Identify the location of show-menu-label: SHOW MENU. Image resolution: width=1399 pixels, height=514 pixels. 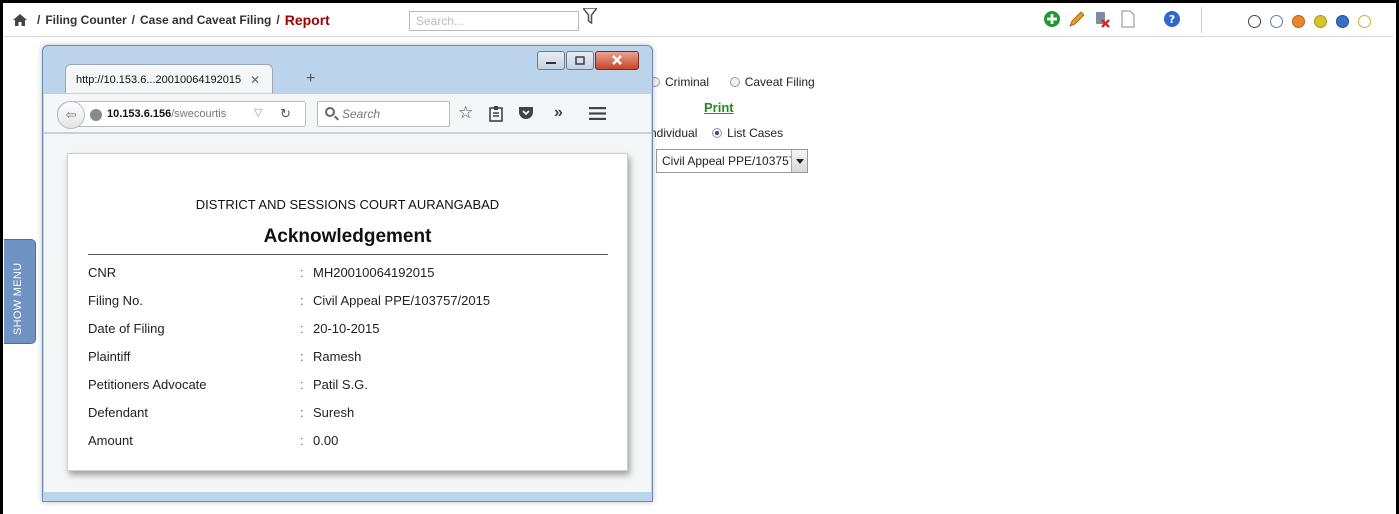
(18, 298).